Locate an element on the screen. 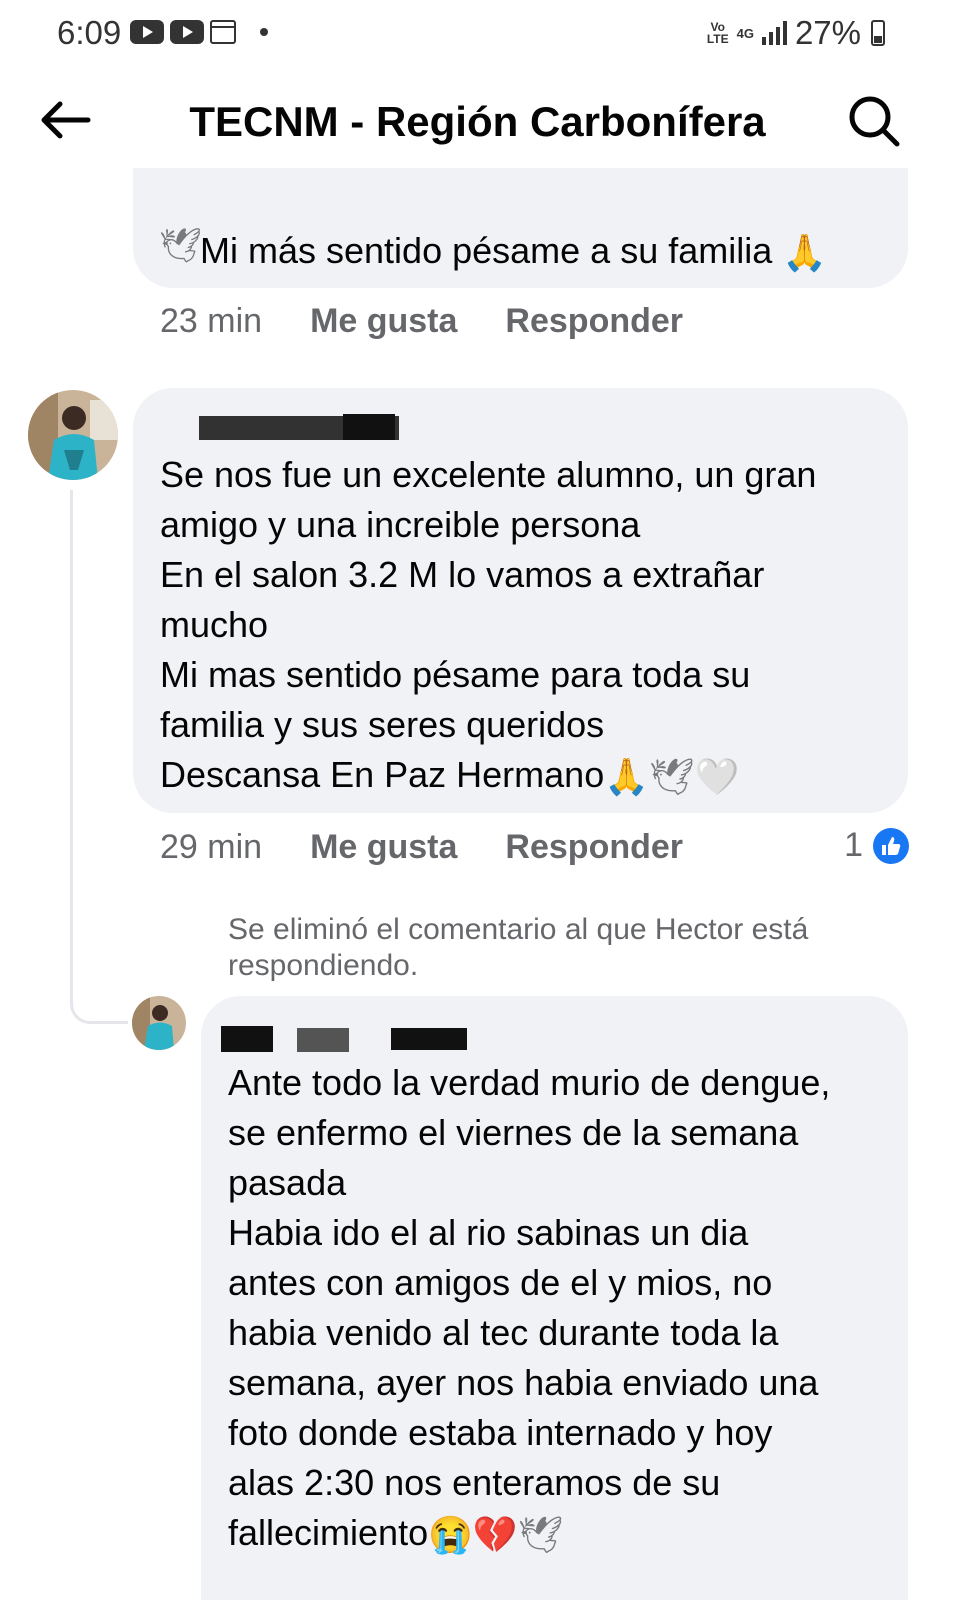 The width and height of the screenshot is (955, 1600). reaction-count: 1 is located at coordinates (876, 845).